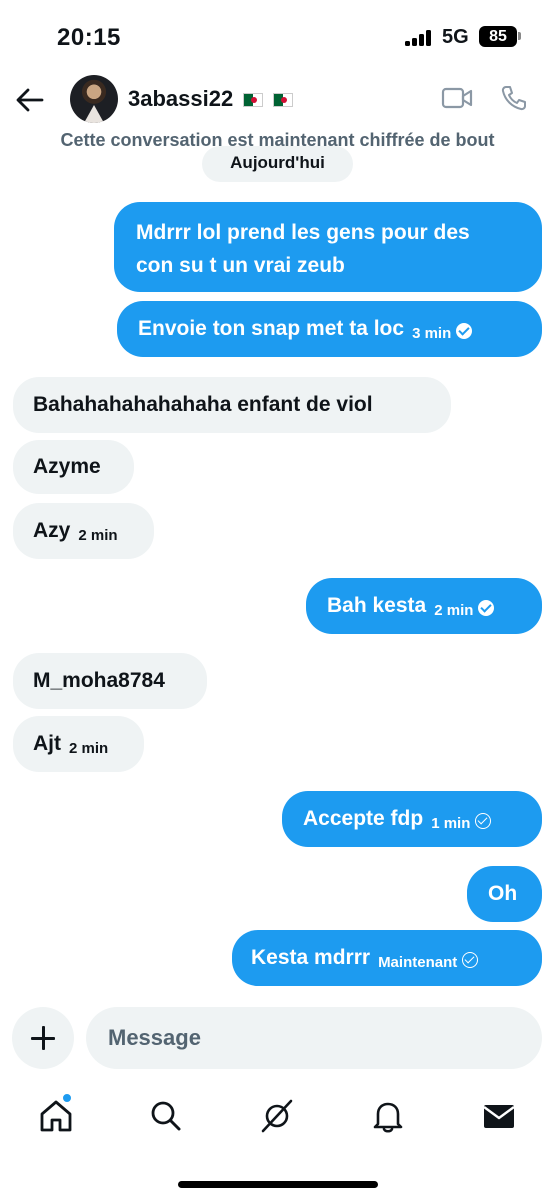 The height and width of the screenshot is (1200, 555). I want to click on message-text: Ajt, so click(47, 743).